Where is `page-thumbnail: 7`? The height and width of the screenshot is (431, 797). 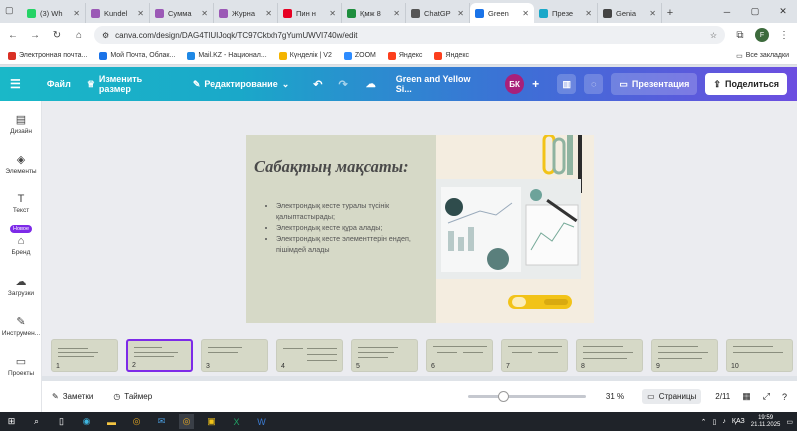
page-thumbnail: 7 is located at coordinates (534, 355).